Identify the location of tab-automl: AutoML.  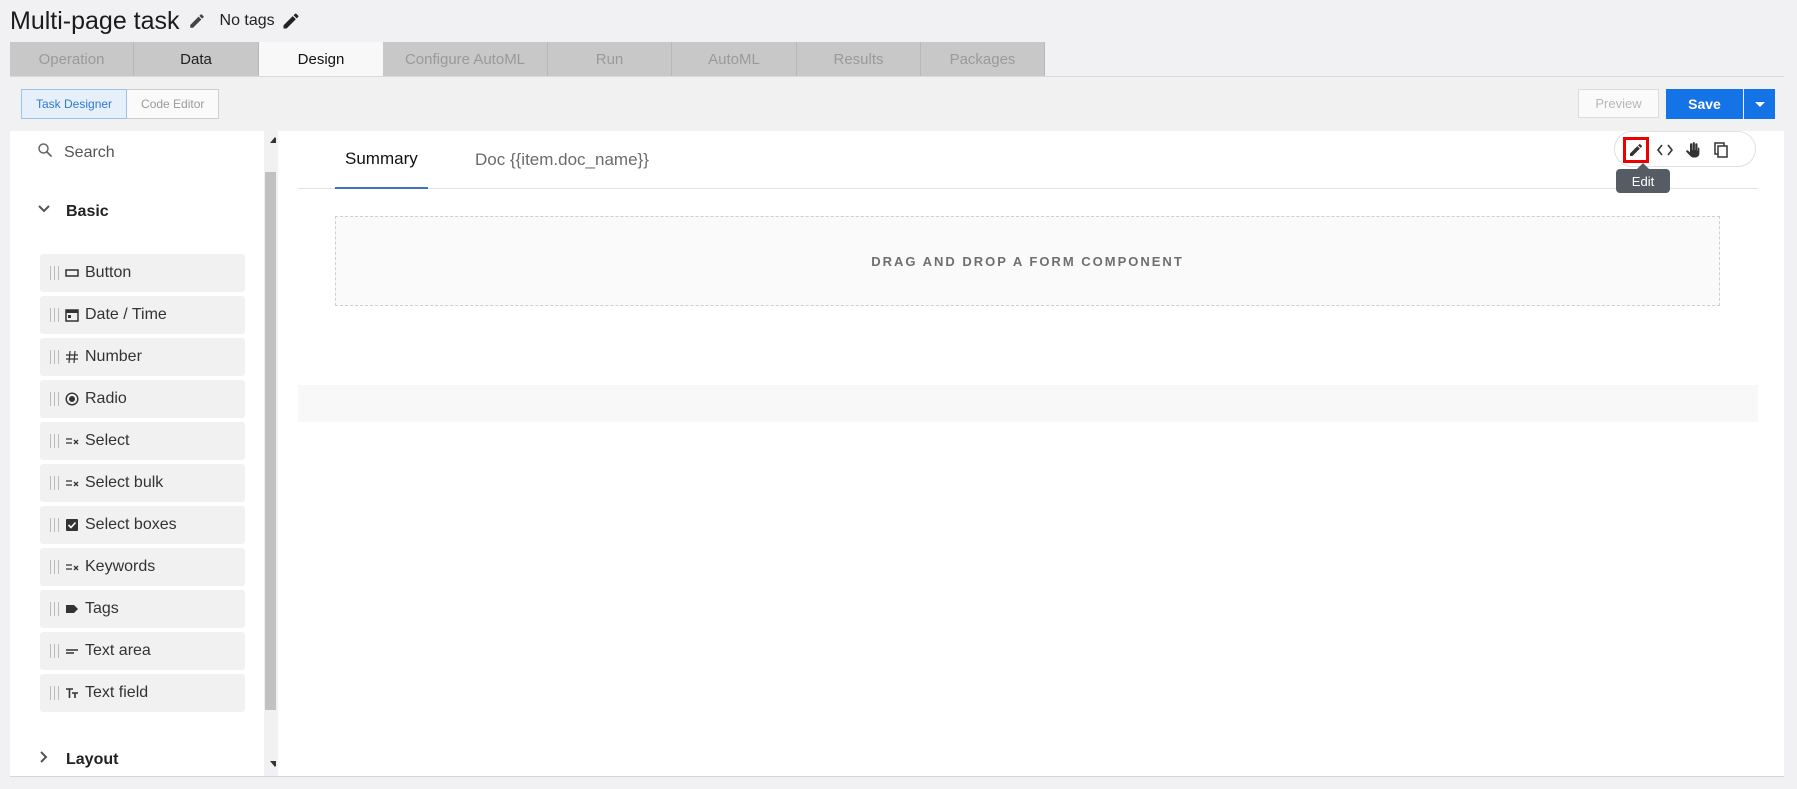
(734, 59).